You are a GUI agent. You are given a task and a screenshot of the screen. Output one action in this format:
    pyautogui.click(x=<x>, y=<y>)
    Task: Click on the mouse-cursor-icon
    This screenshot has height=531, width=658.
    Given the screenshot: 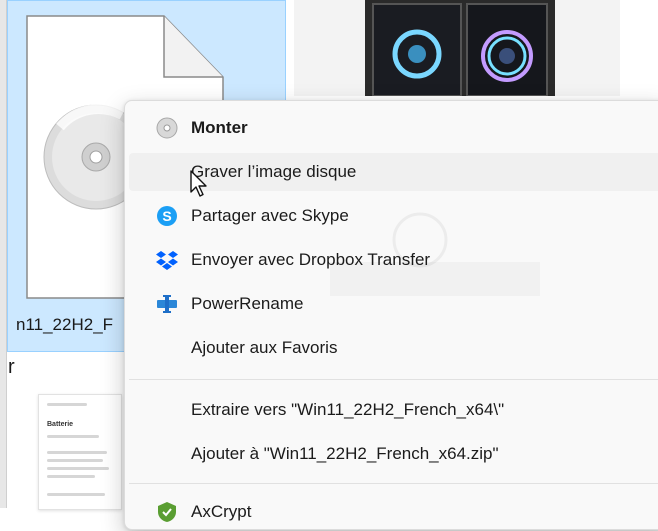 What is the action you would take?
    pyautogui.click(x=198, y=183)
    